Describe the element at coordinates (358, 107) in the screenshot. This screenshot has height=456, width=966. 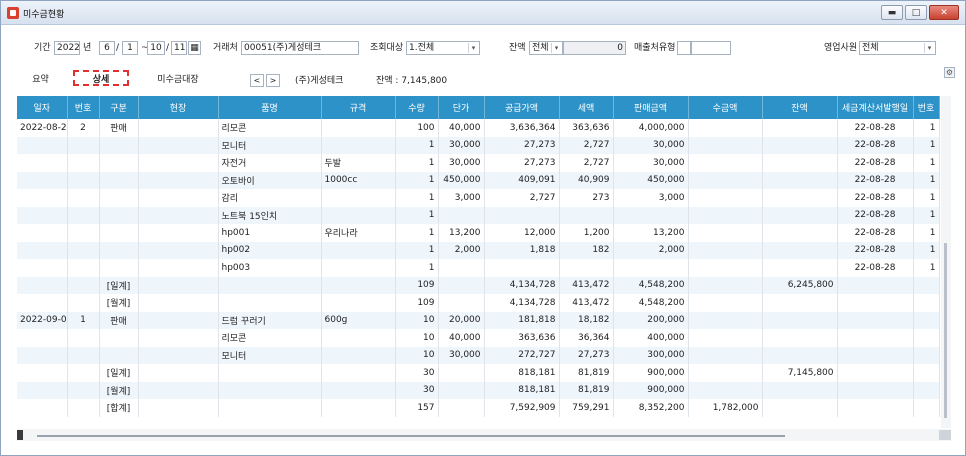
I see `column-header: 규격` at that location.